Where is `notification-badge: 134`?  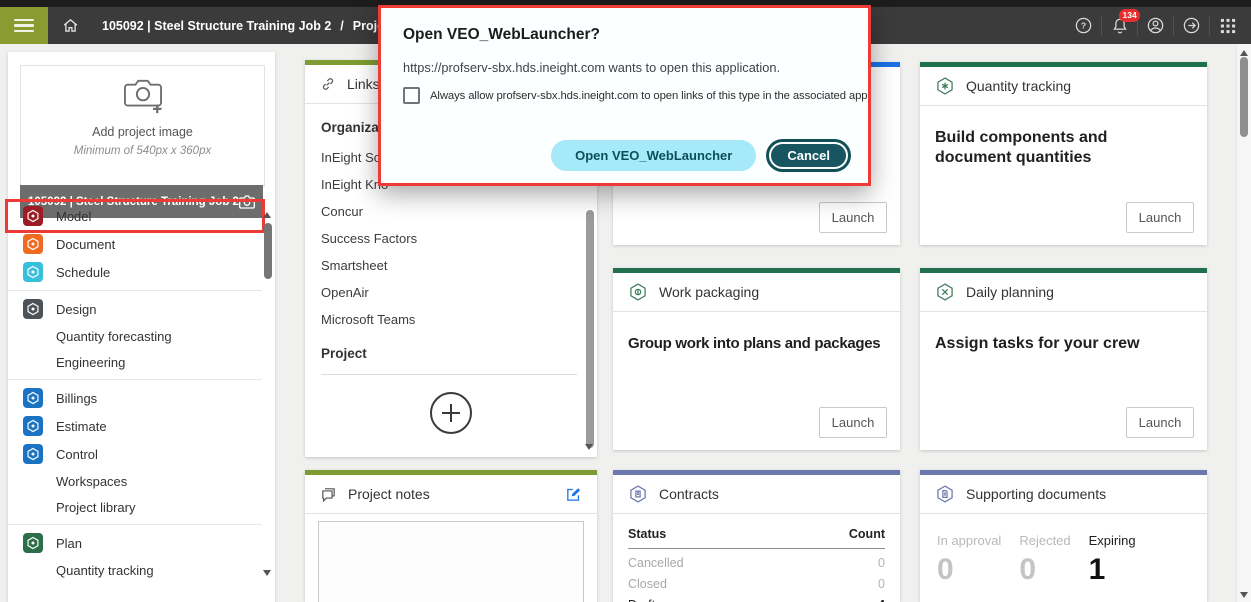
notification-badge: 134 is located at coordinates (1130, 15).